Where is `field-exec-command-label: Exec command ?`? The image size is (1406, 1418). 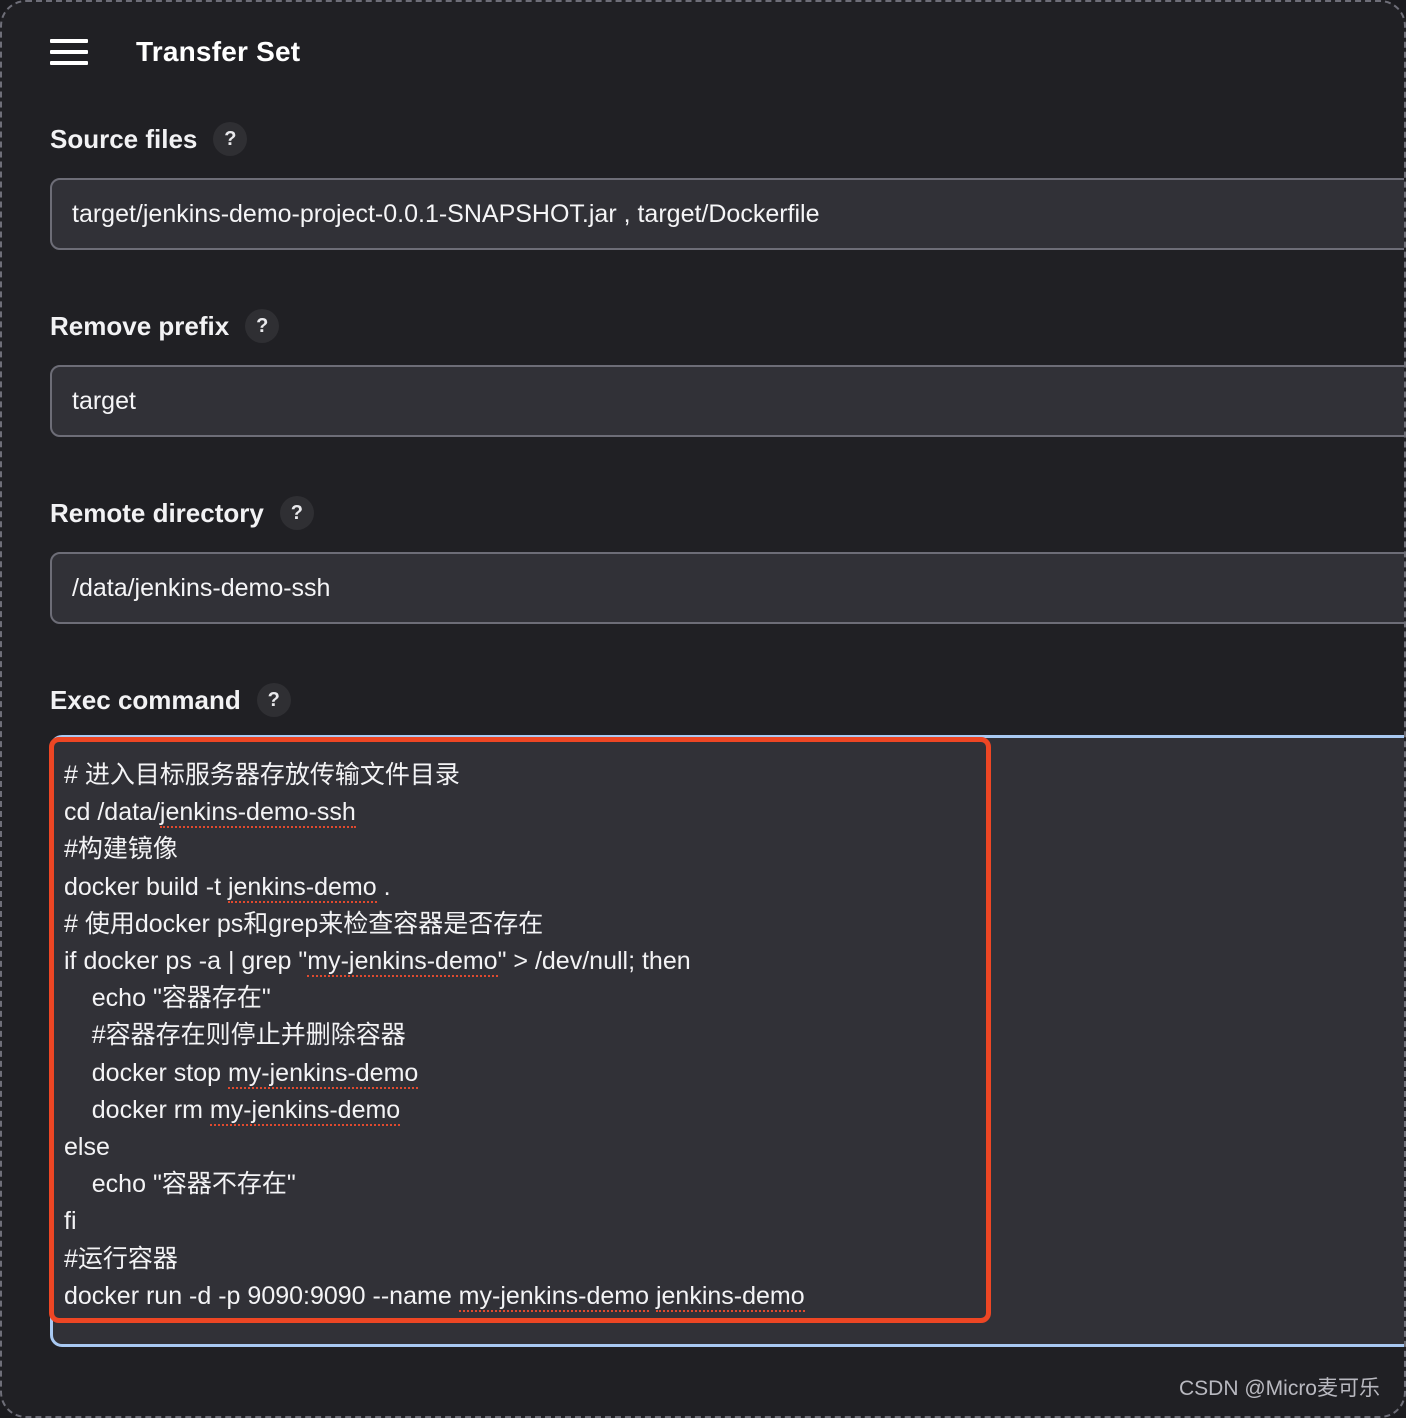
field-exec-command-label: Exec command ? is located at coordinates (170, 711).